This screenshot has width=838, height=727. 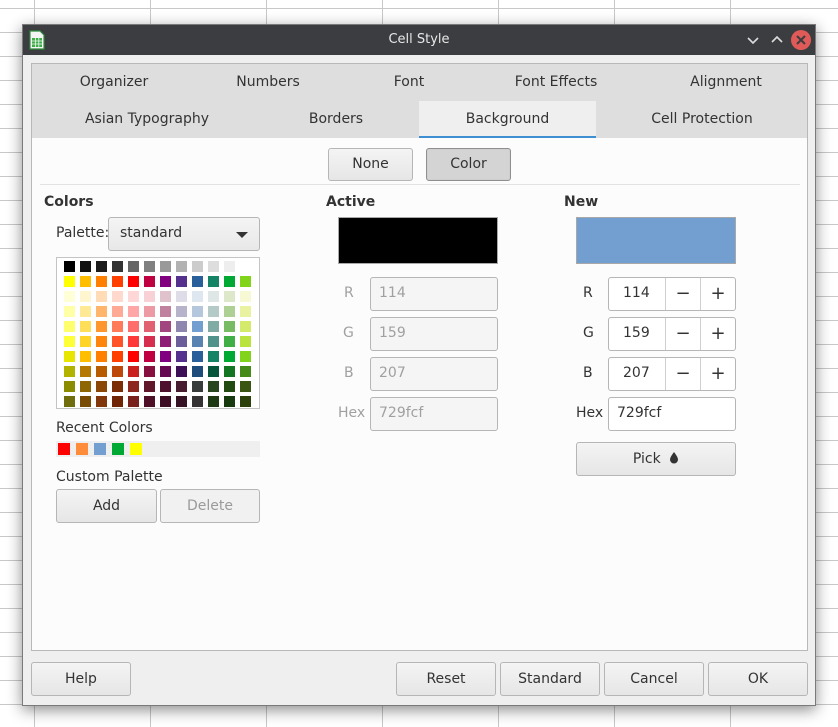 What do you see at coordinates (409, 83) in the screenshot?
I see `tab-font: Font` at bounding box center [409, 83].